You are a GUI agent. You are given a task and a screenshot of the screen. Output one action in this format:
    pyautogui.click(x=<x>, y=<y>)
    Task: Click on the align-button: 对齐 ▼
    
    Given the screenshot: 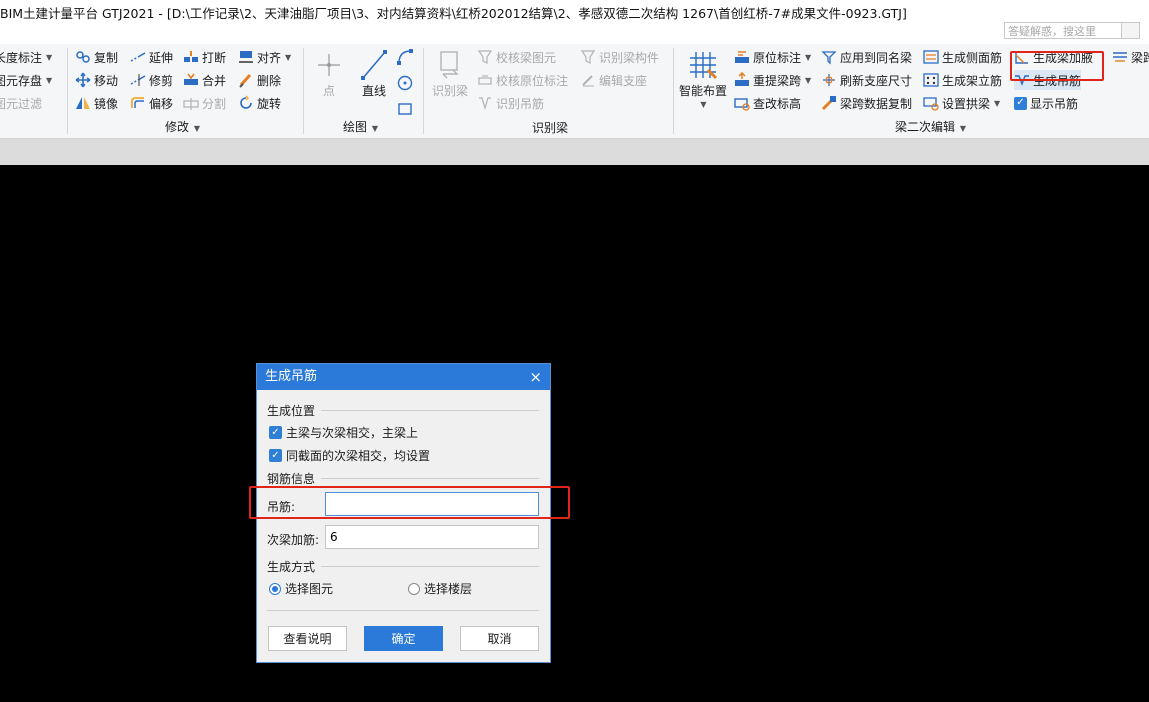 What is the action you would take?
    pyautogui.click(x=264, y=57)
    